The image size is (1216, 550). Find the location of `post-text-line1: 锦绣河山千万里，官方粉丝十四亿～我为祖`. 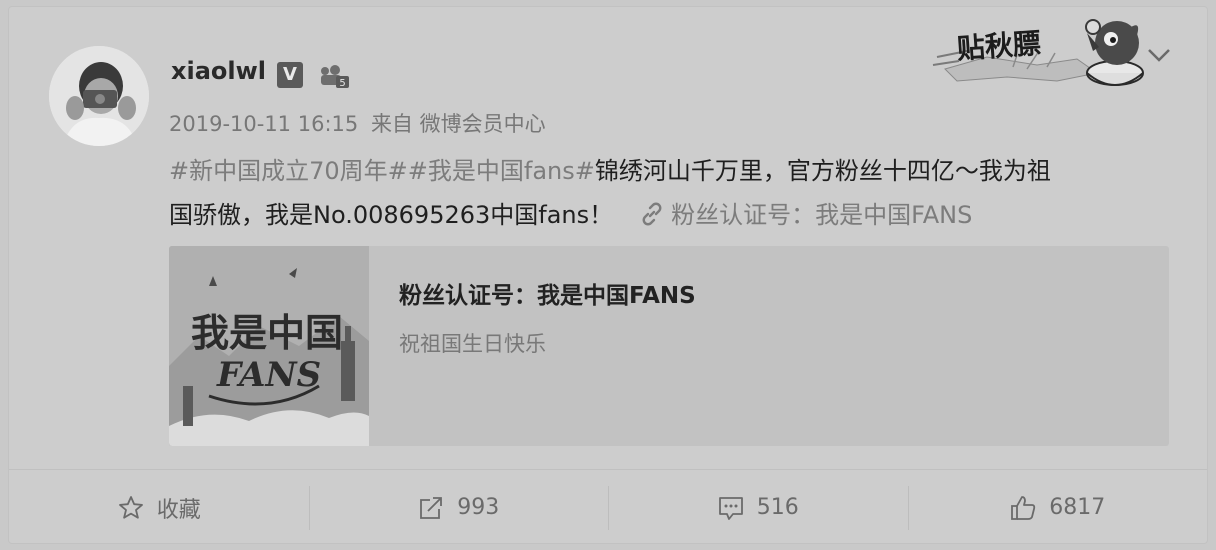

post-text-line1: 锦绣河山千万里，官方粉丝十四亿～我为祖 is located at coordinates (822, 171).